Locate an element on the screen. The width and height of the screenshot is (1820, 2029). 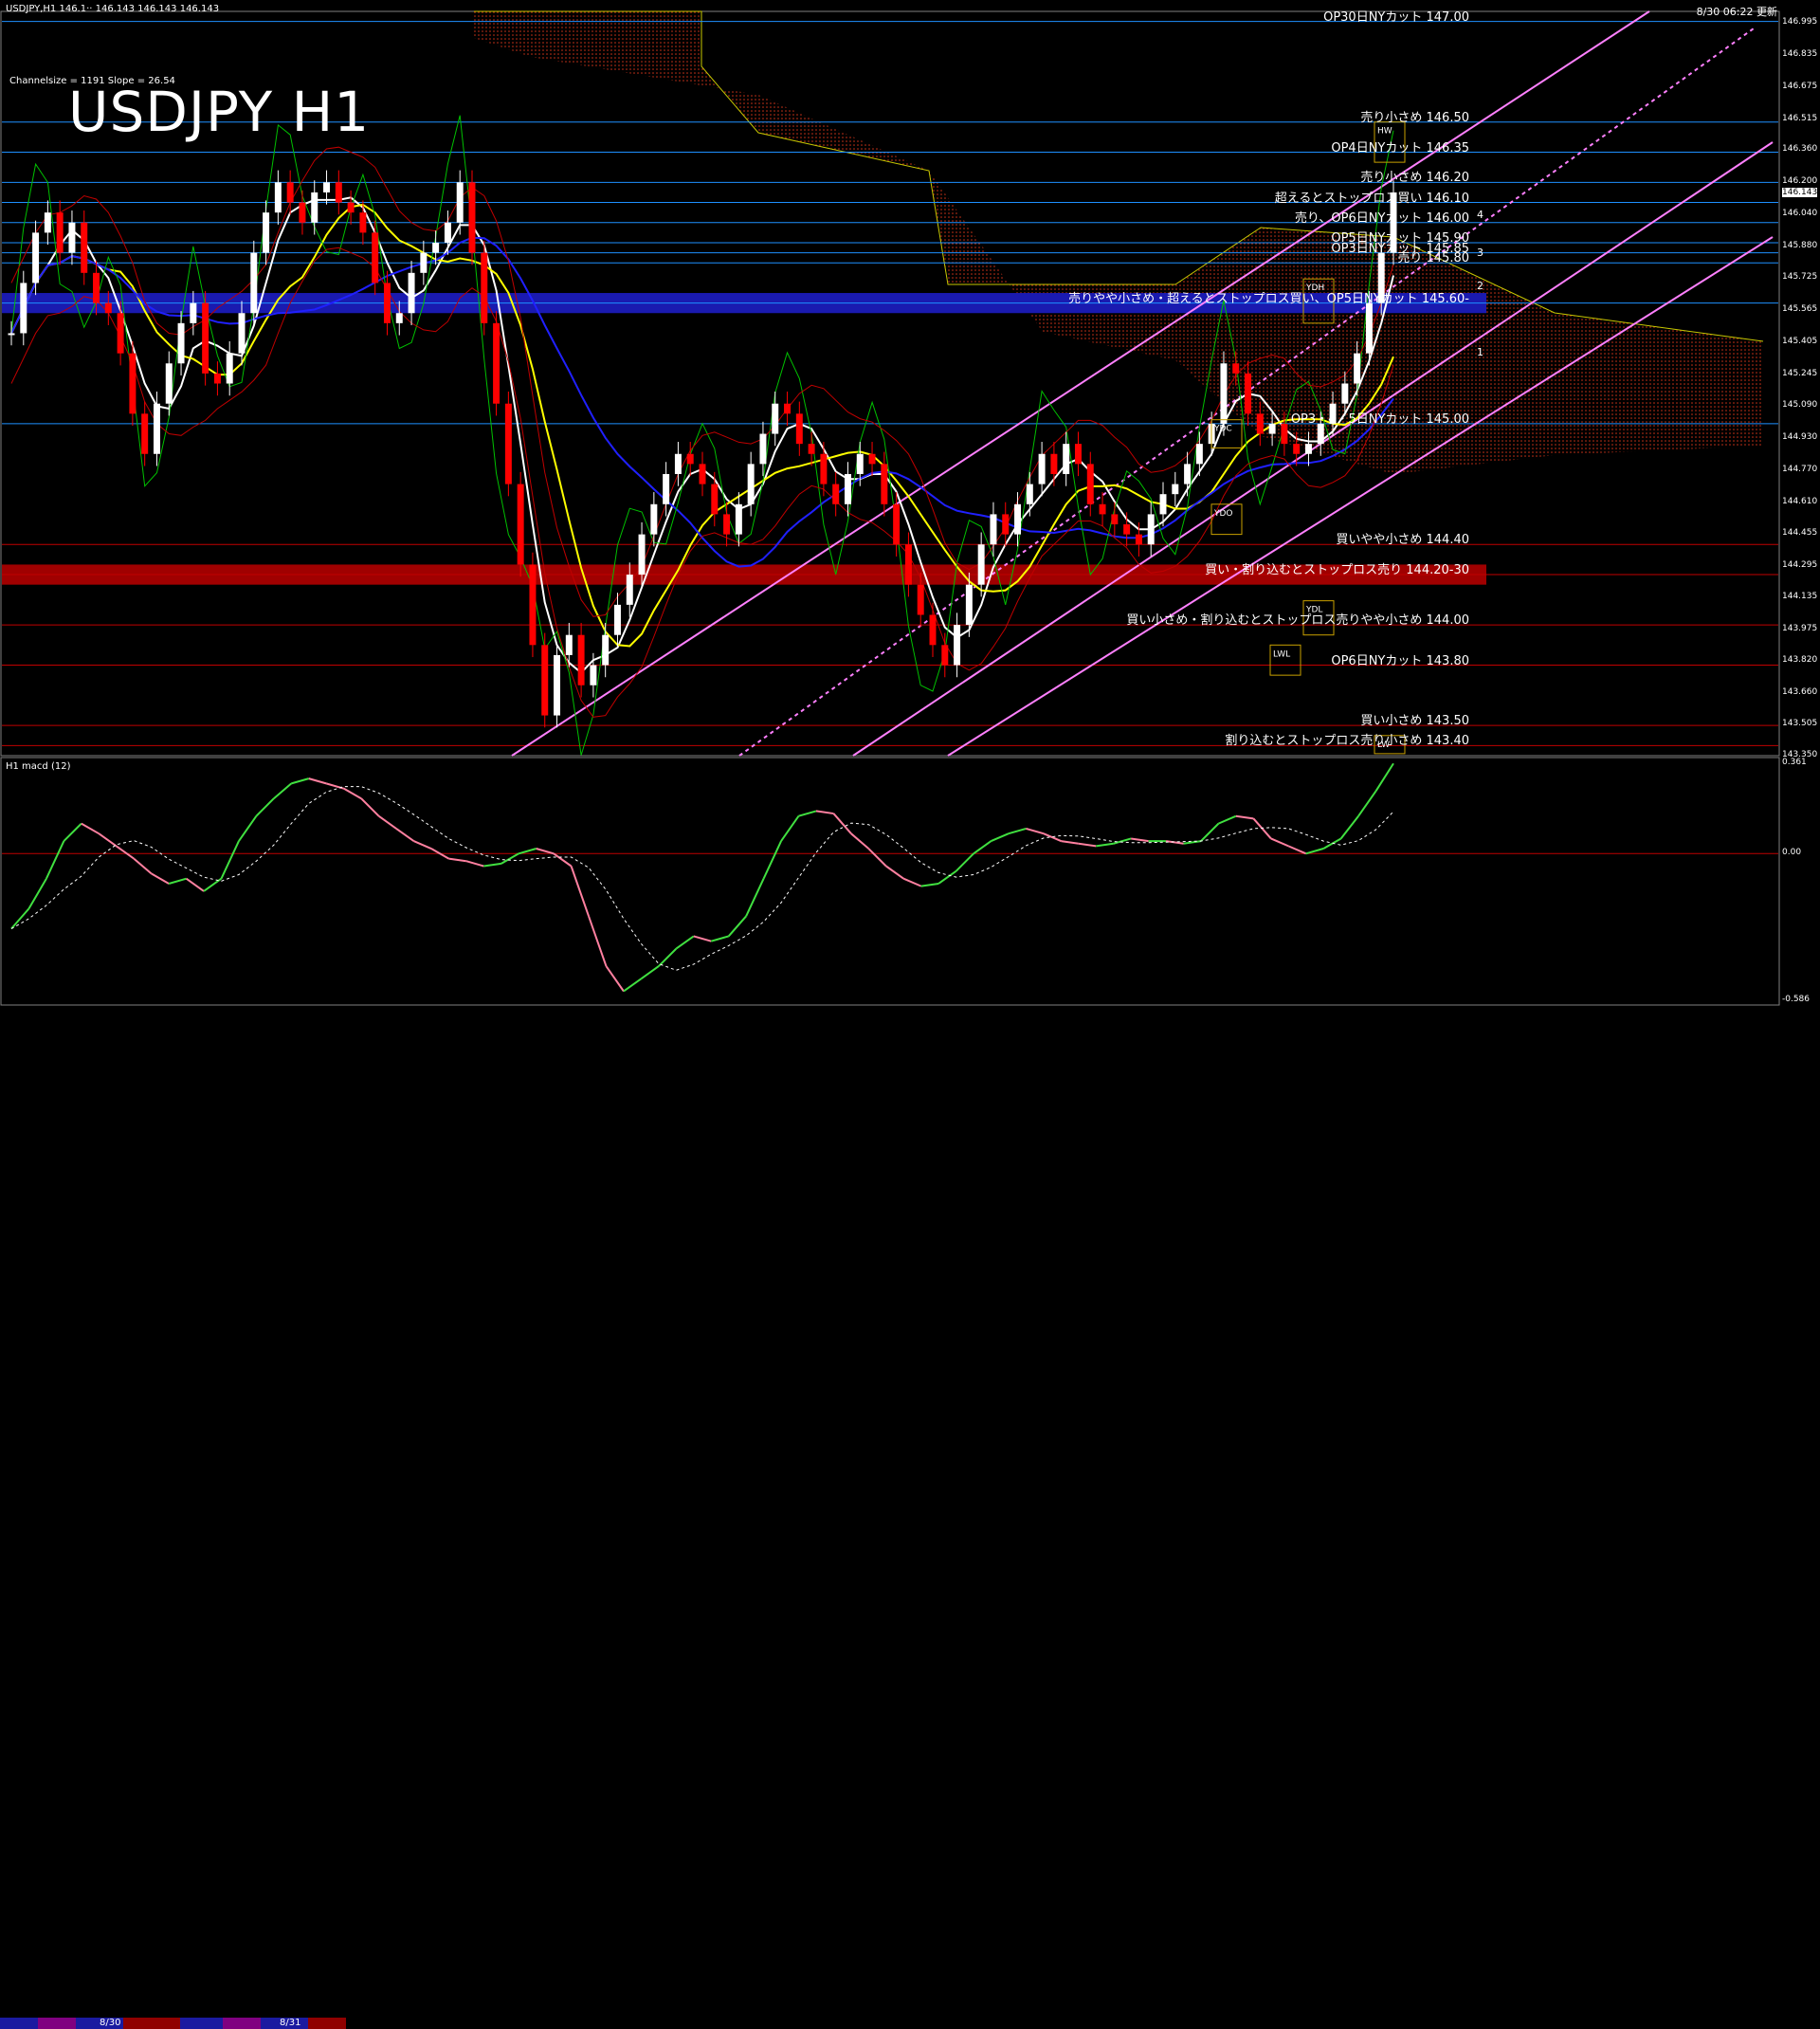
level-label: 売り 145.80 is located at coordinates (1433, 258).